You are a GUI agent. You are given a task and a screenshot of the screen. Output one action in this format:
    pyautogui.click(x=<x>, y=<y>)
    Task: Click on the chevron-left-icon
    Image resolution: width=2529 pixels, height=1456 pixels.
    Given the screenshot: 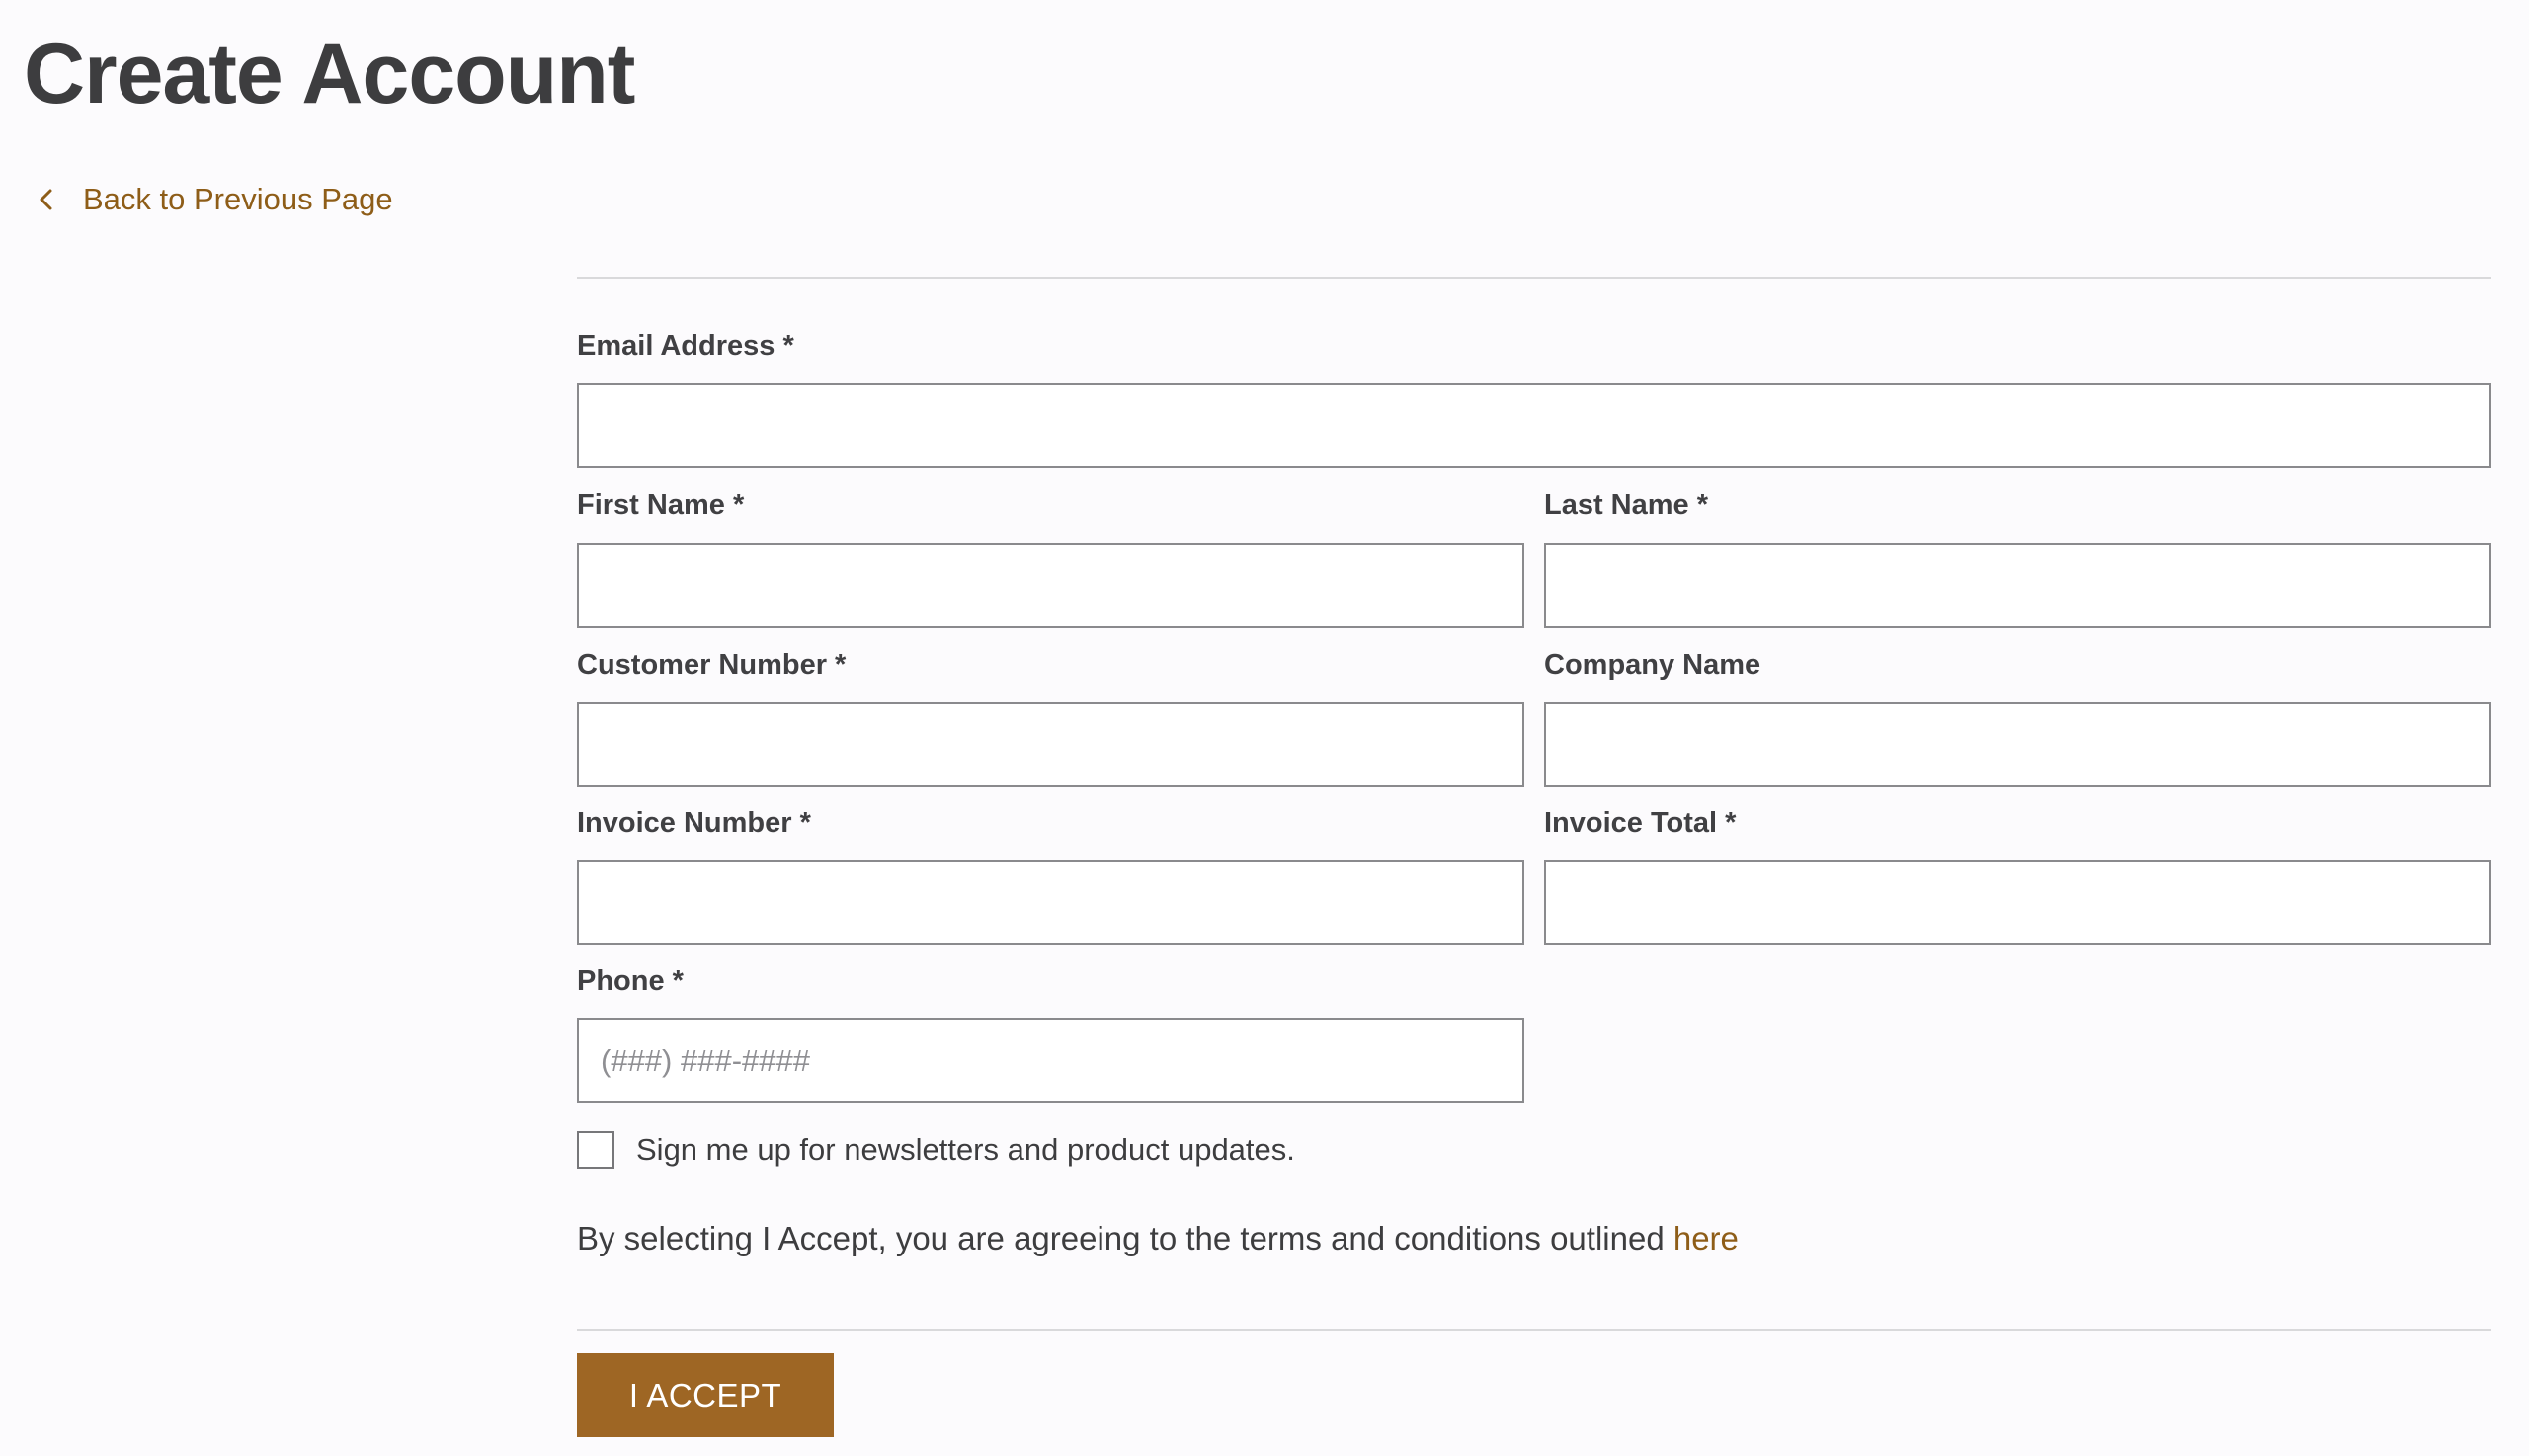 What is the action you would take?
    pyautogui.click(x=46, y=199)
    